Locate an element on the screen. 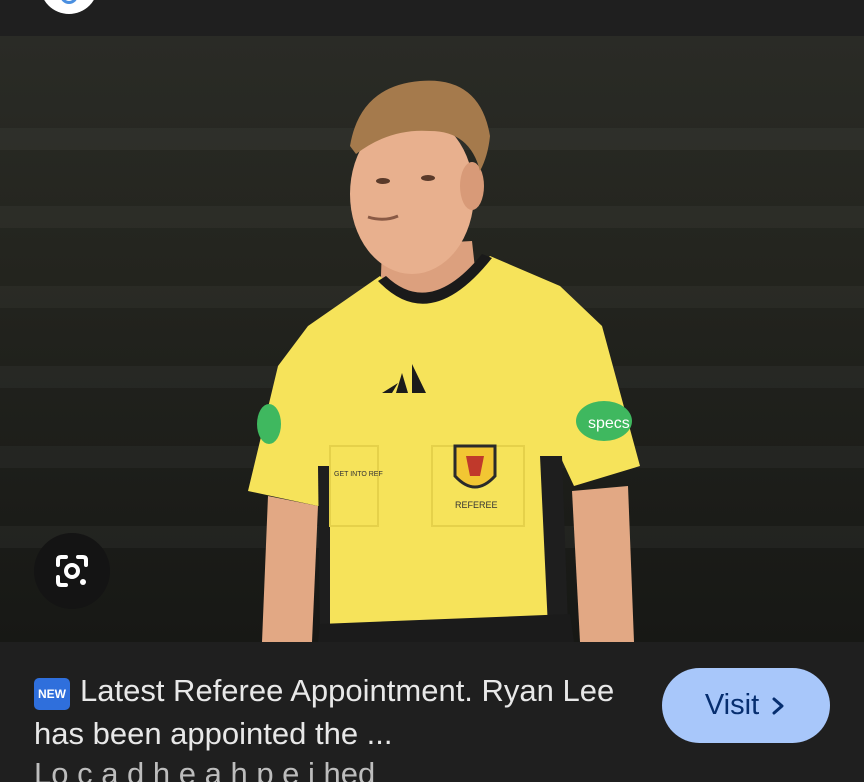 This screenshot has width=864, height=782. left-arm is located at coordinates (290, 569).